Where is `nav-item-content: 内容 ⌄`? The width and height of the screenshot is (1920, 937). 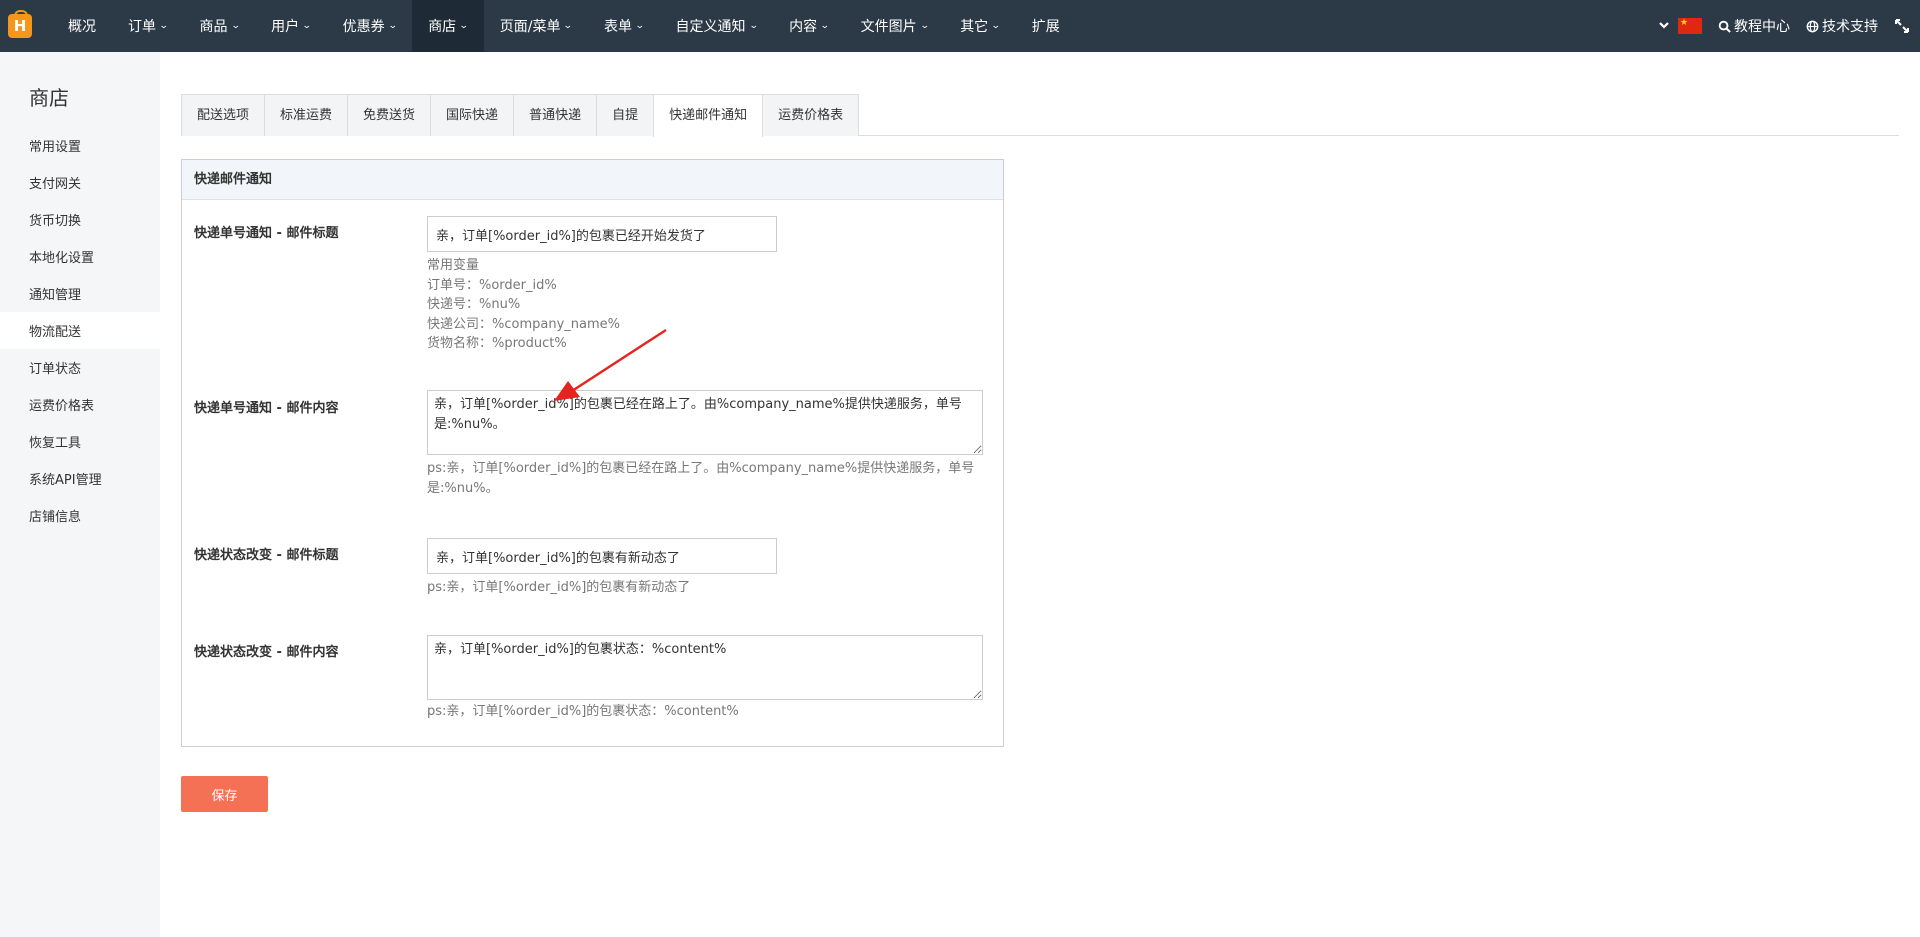
nav-item-content: 内容 ⌄ is located at coordinates (809, 26).